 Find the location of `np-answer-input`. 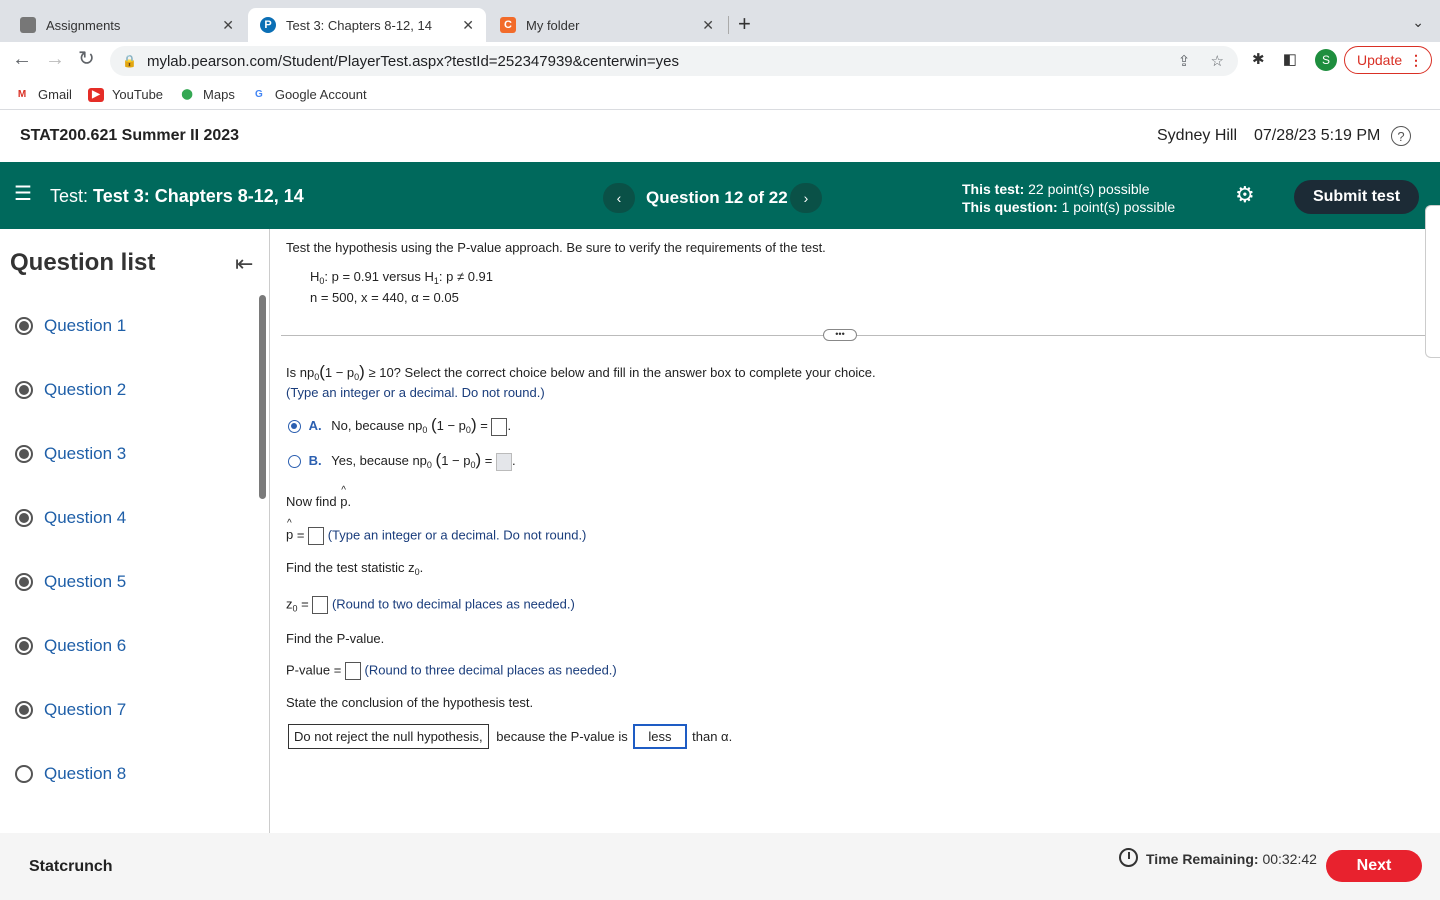

np-answer-input is located at coordinates (499, 426).